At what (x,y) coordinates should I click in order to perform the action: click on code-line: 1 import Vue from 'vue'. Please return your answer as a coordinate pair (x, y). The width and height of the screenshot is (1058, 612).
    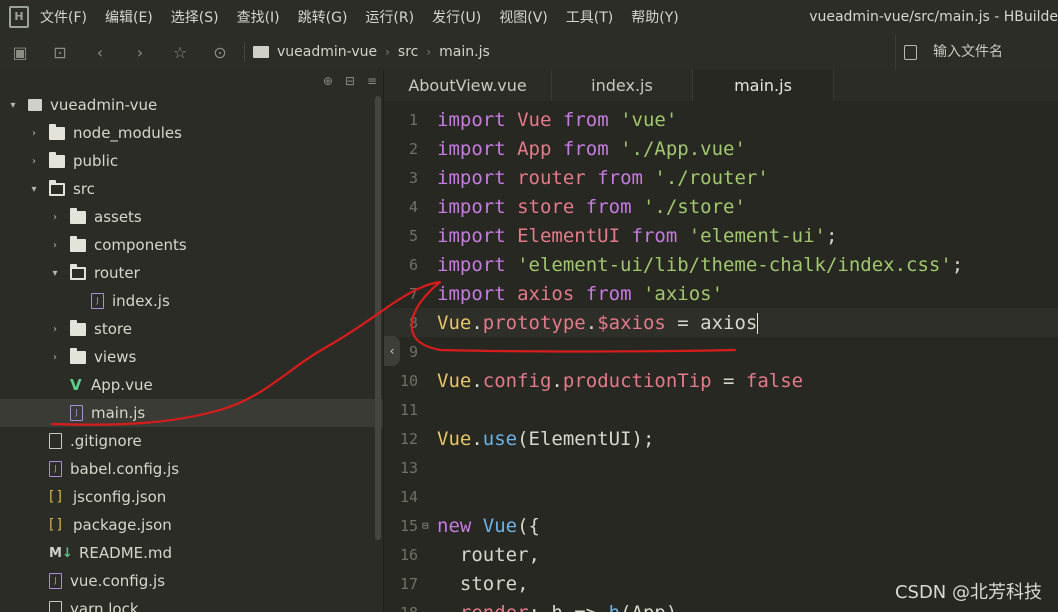
    Looking at the image, I should click on (721, 119).